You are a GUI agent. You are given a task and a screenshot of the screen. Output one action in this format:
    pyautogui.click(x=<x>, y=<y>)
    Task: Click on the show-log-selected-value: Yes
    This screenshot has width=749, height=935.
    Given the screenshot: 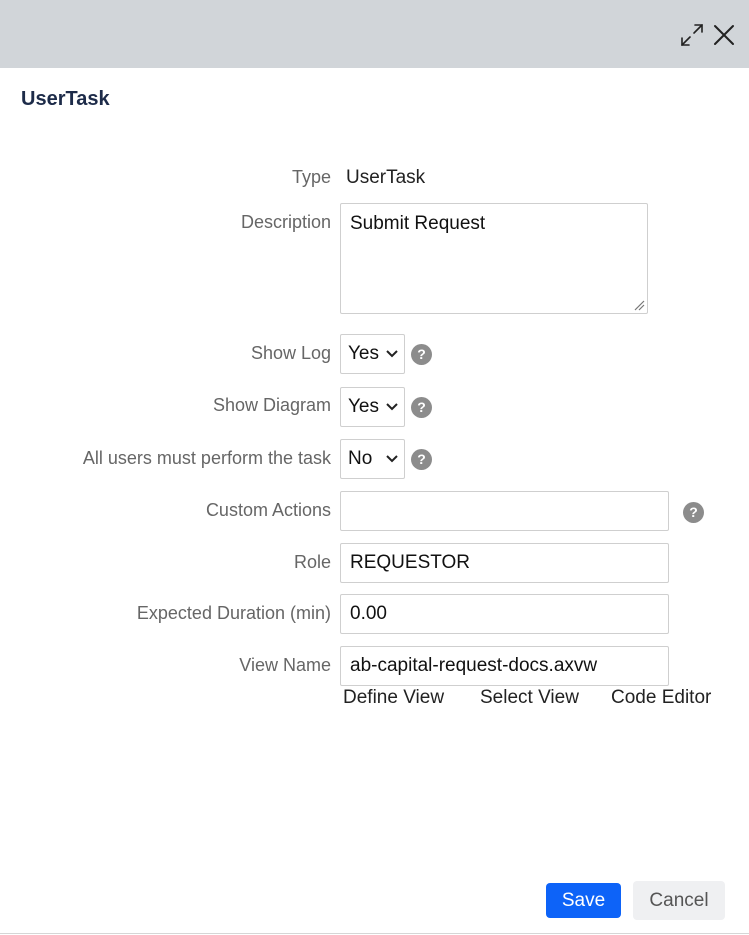 What is the action you would take?
    pyautogui.click(x=363, y=353)
    